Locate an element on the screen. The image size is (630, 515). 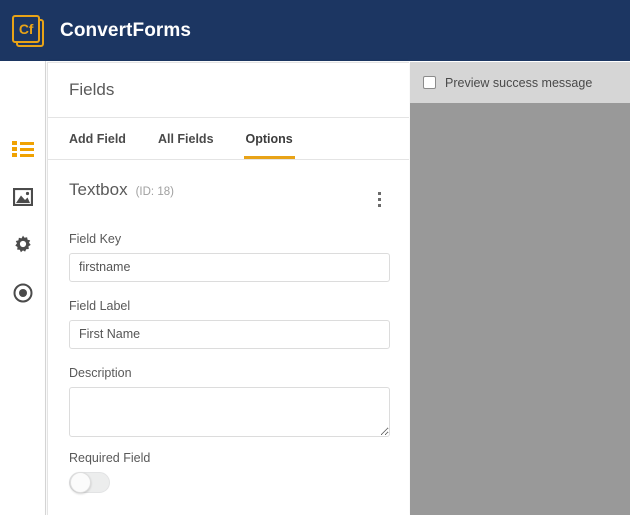
field-type-title: Textbox is located at coordinates (98, 189).